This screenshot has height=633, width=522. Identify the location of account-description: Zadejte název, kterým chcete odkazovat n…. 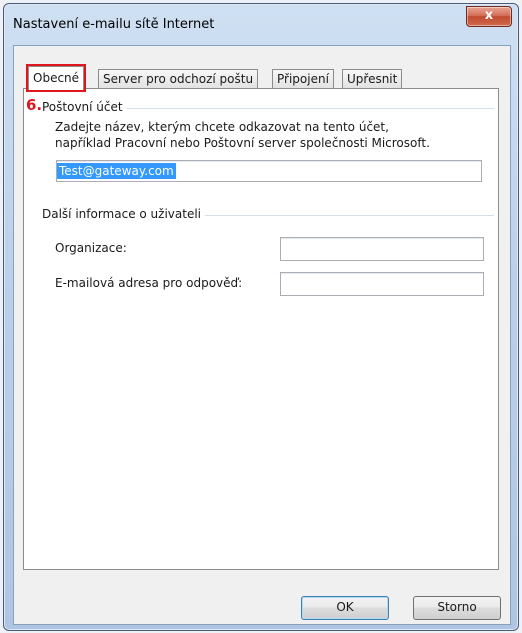
(242, 135).